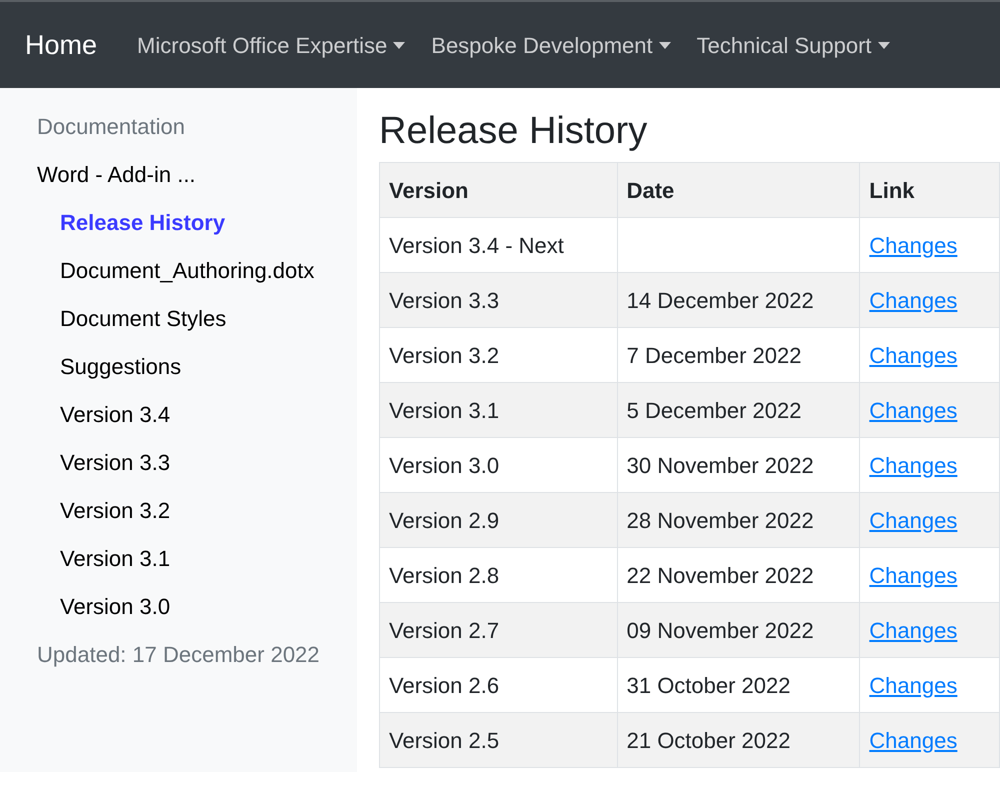 The image size is (1000, 800). Describe the element at coordinates (738, 190) in the screenshot. I see `column-header: Date` at that location.